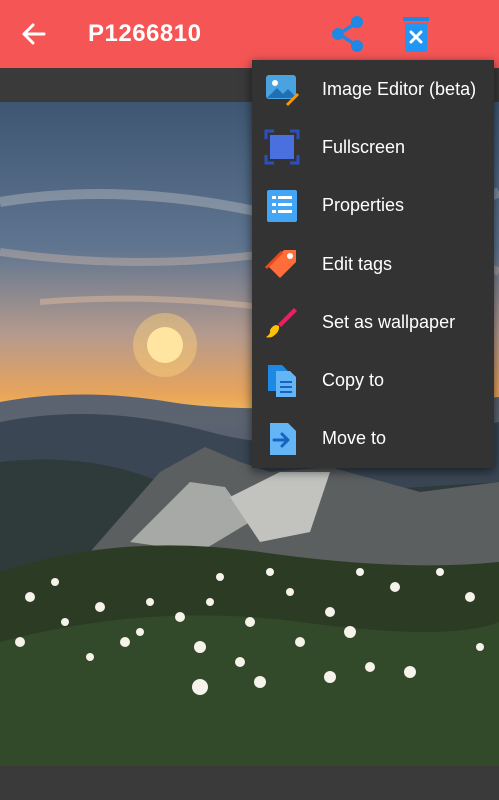 This screenshot has height=800, width=499. What do you see at coordinates (399, 88) in the screenshot?
I see `menu-item-label: Image Editor (beta)` at bounding box center [399, 88].